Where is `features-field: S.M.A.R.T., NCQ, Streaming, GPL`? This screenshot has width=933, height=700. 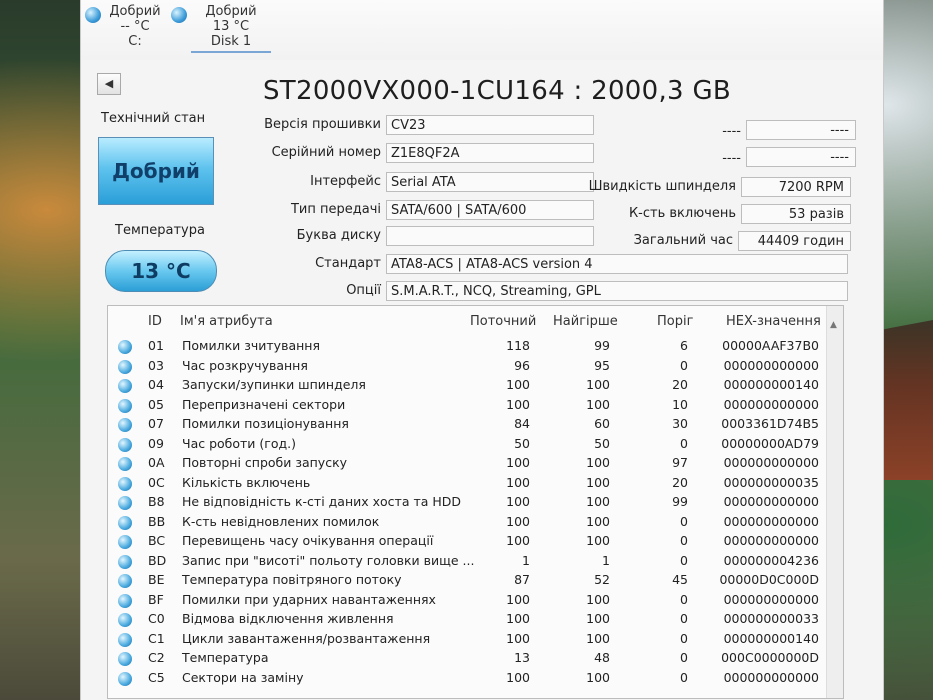
features-field: S.M.A.R.T., NCQ, Streaming, GPL is located at coordinates (617, 291).